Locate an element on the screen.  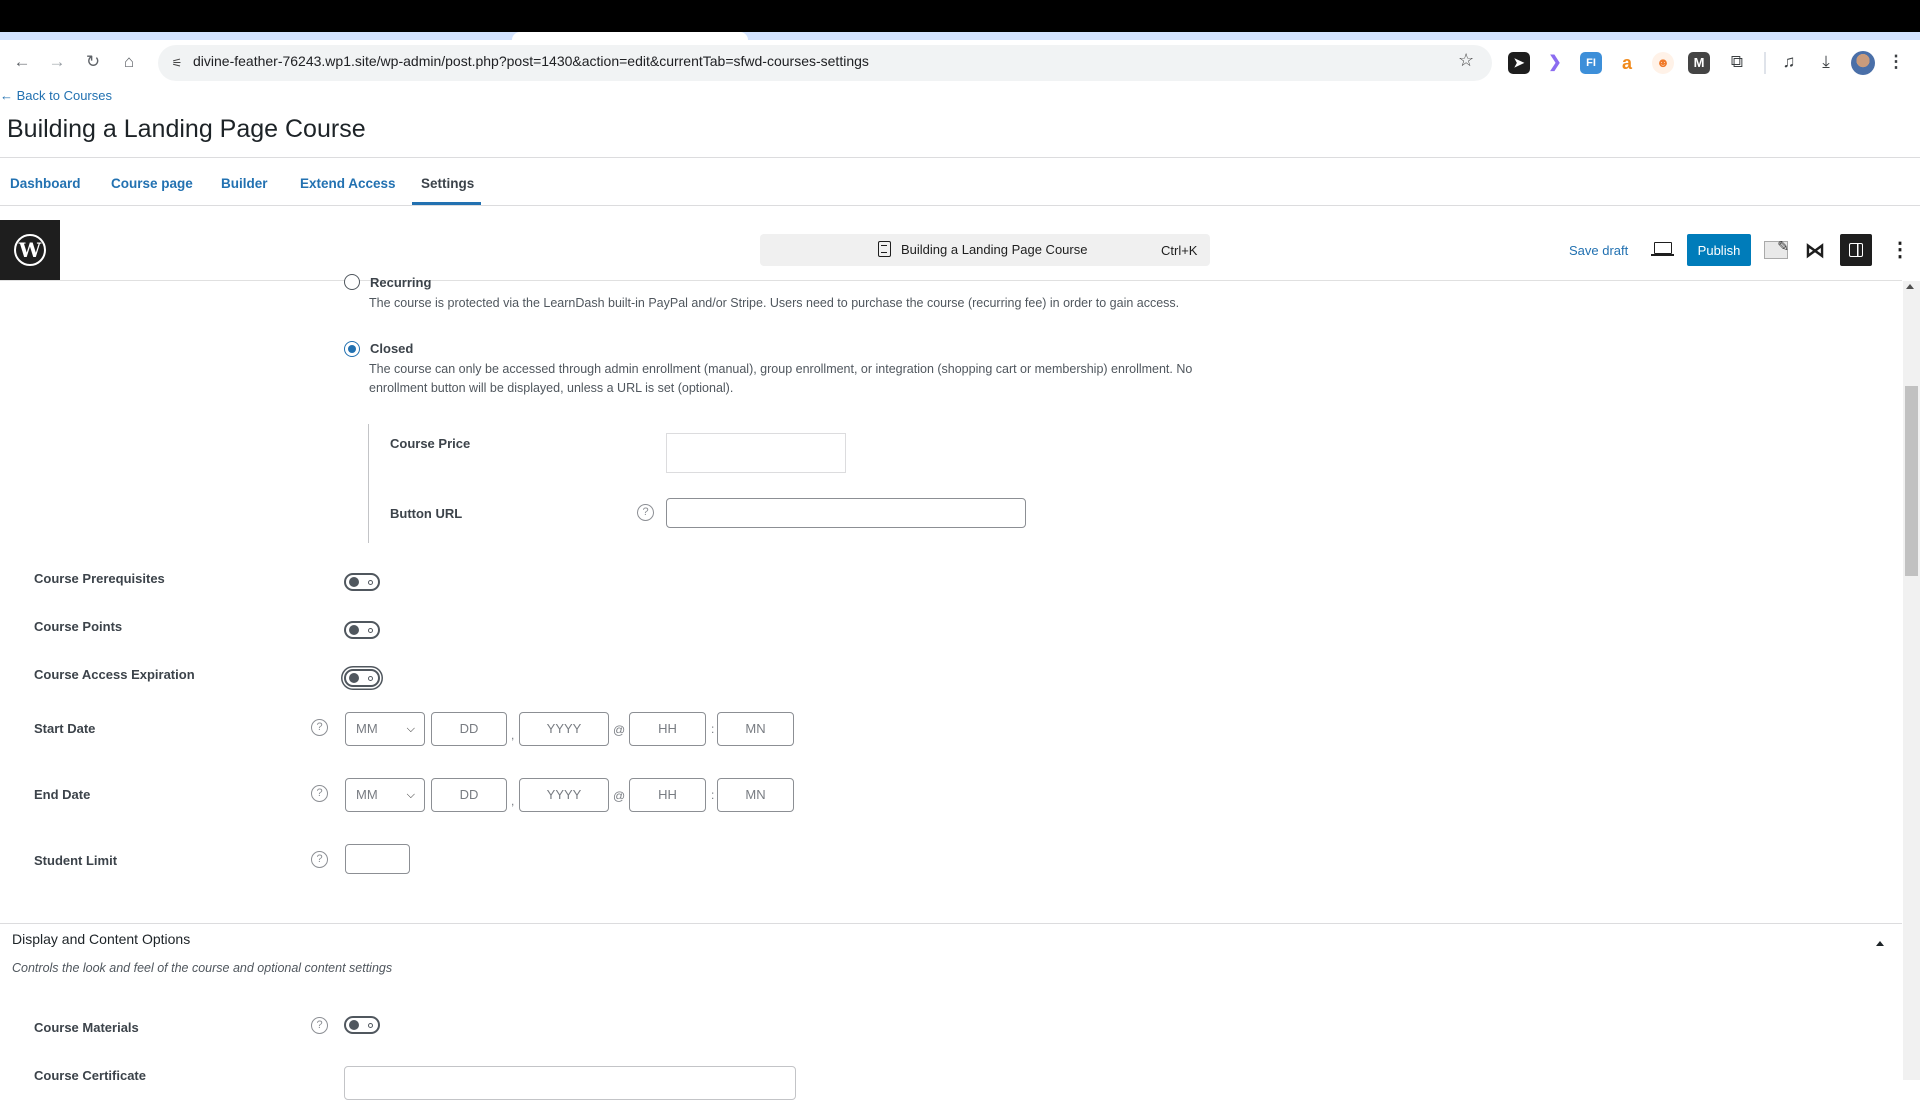
start-month-value: MM is located at coordinates (367, 728).